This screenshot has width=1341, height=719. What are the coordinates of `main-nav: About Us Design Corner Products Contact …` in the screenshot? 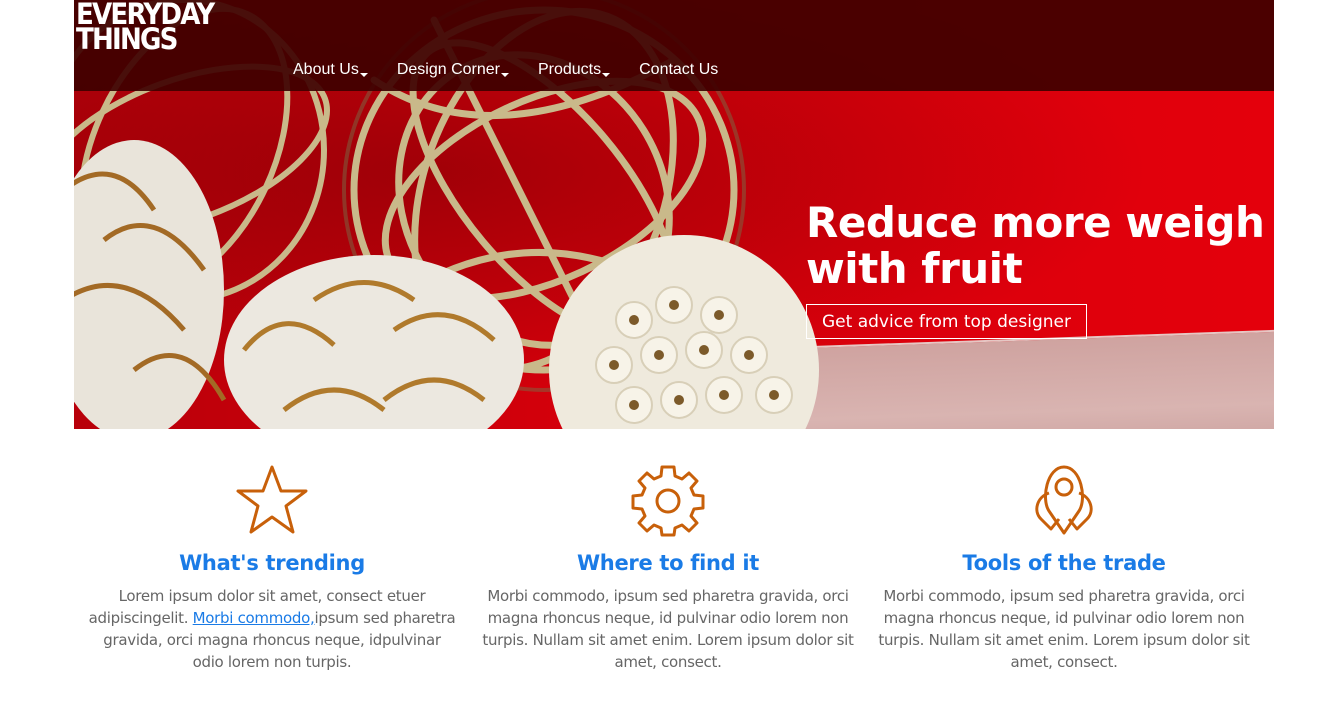 It's located at (520, 70).